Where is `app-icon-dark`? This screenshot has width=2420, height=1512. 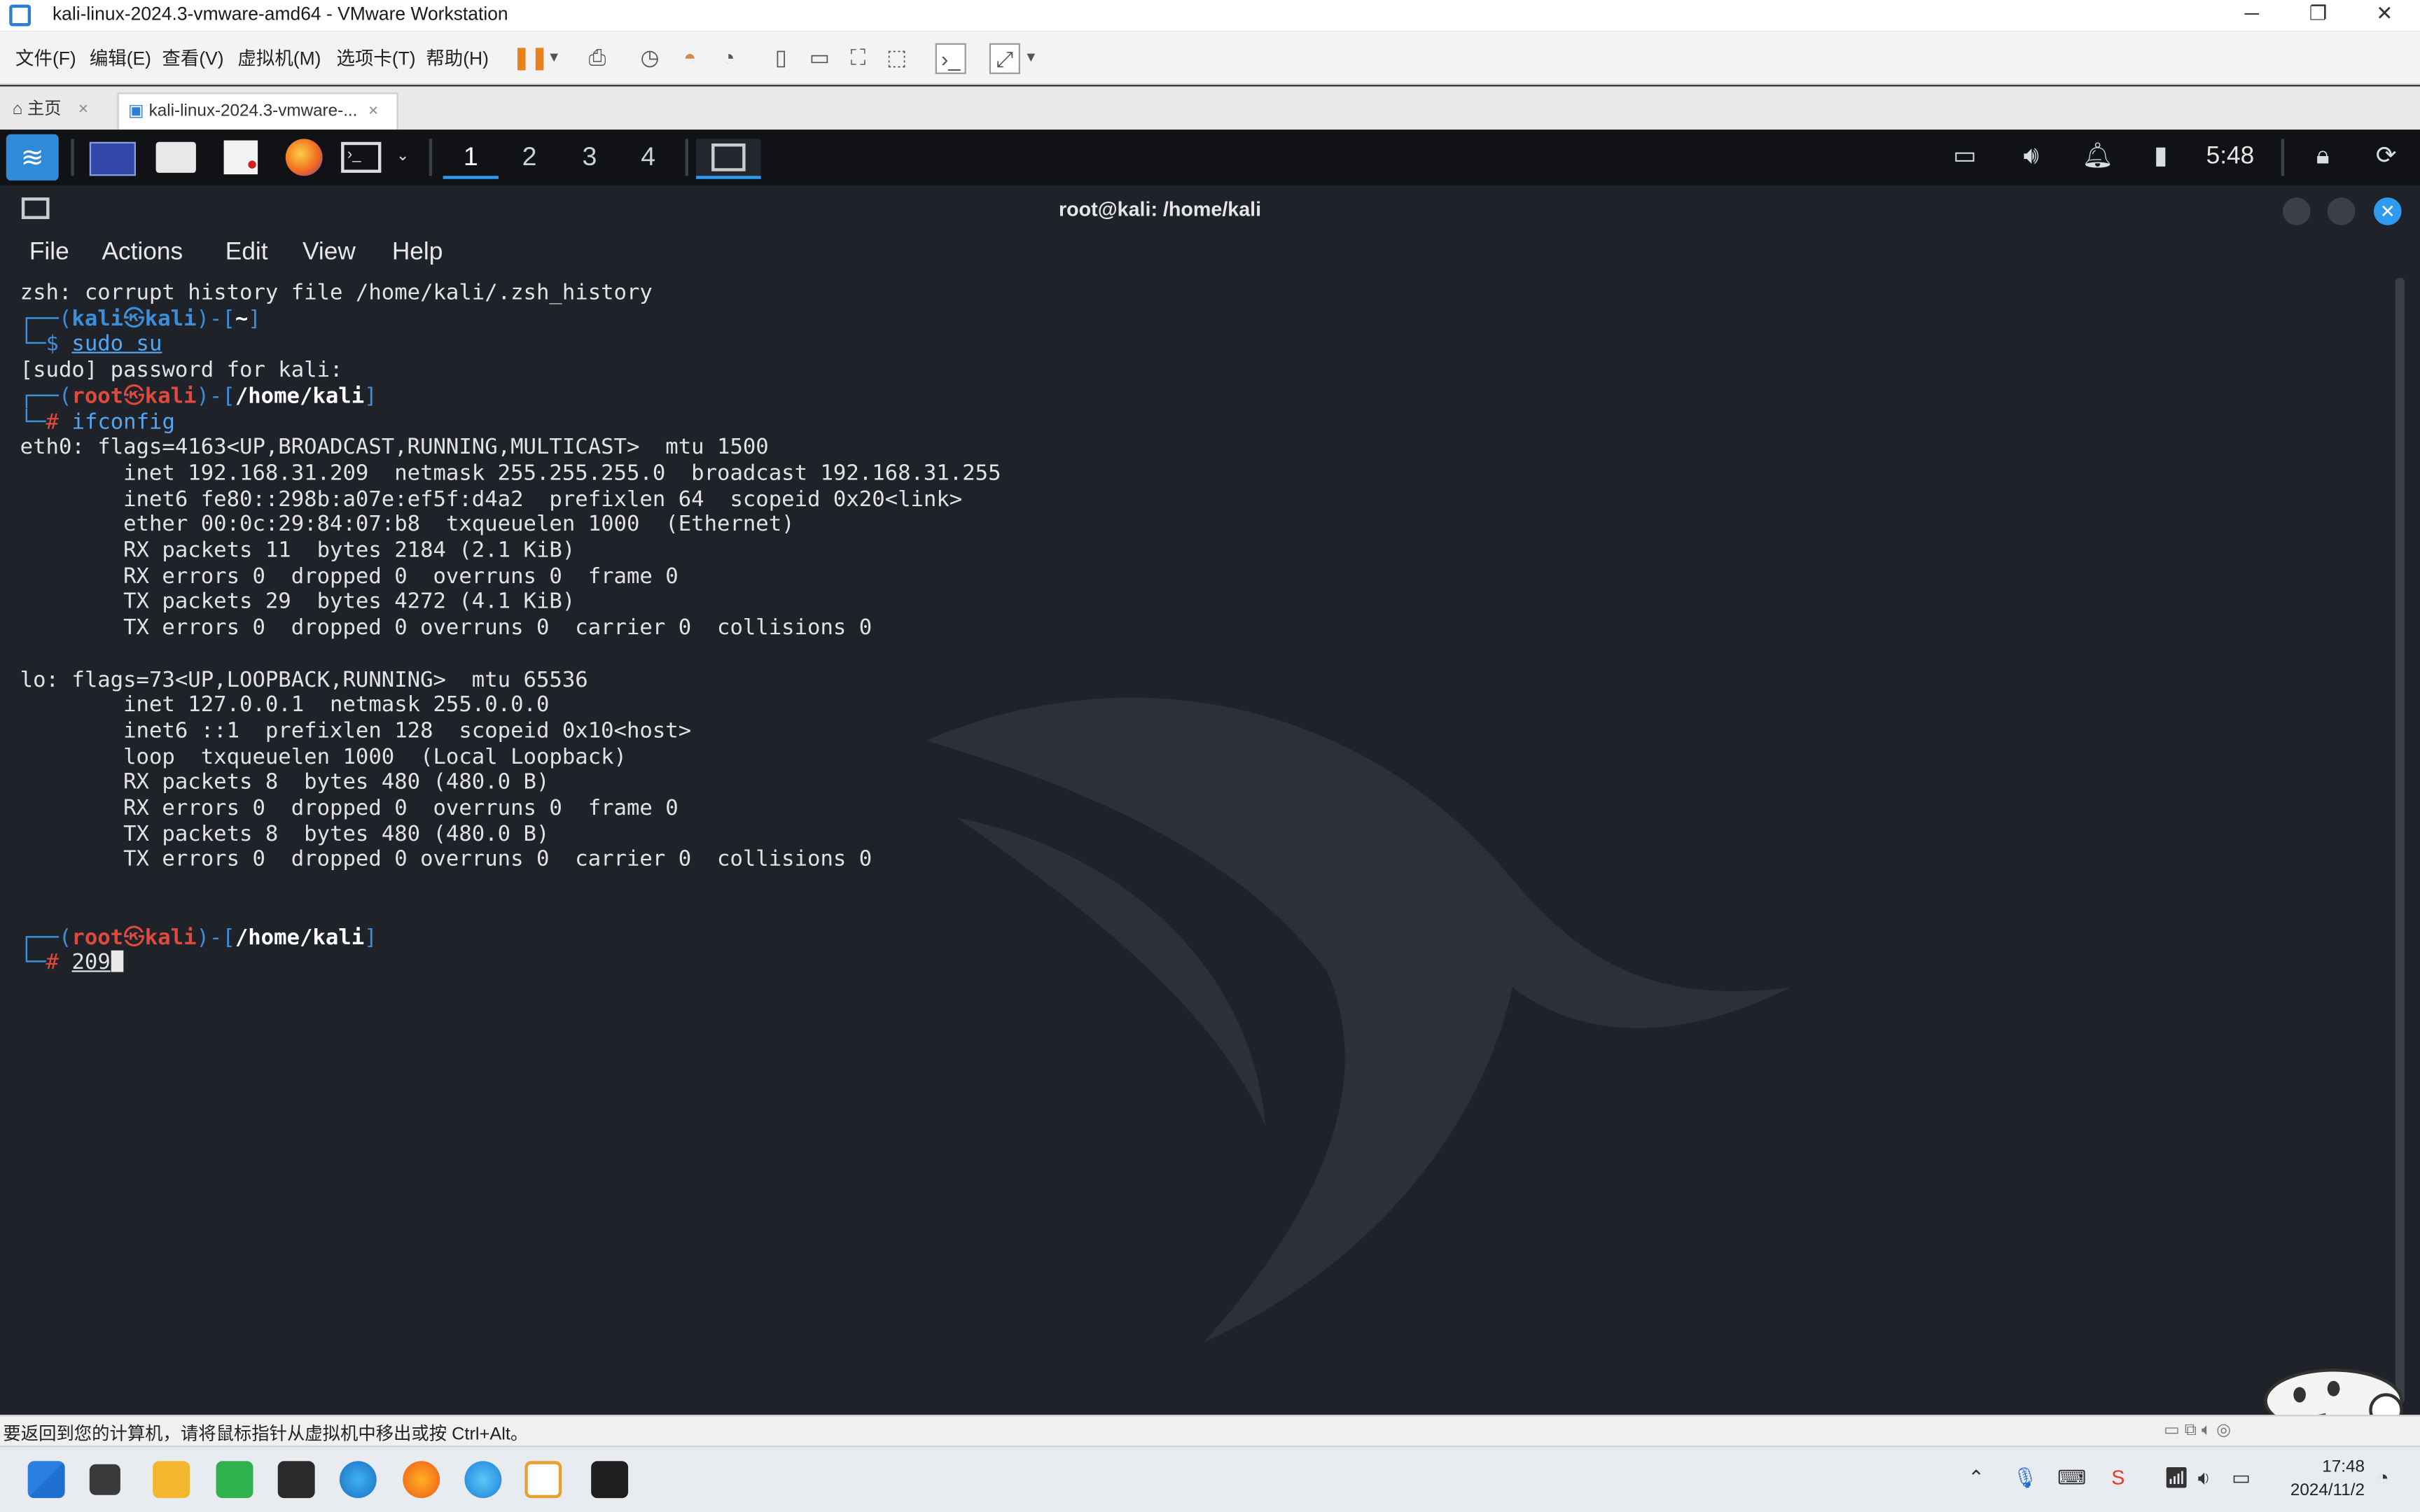
app-icon-dark is located at coordinates (296, 1480).